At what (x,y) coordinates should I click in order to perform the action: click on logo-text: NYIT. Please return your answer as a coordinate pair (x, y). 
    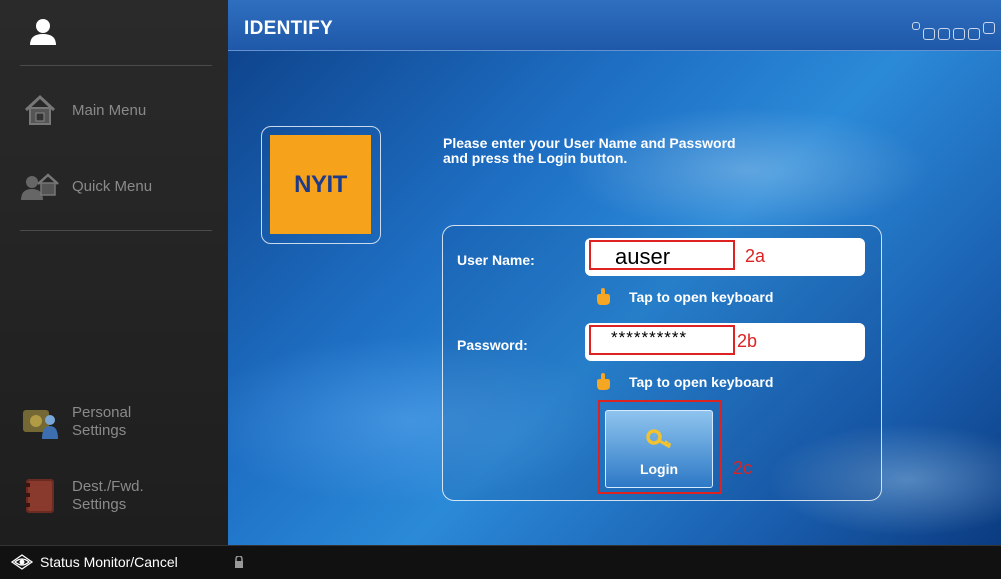
    Looking at the image, I should click on (320, 184).